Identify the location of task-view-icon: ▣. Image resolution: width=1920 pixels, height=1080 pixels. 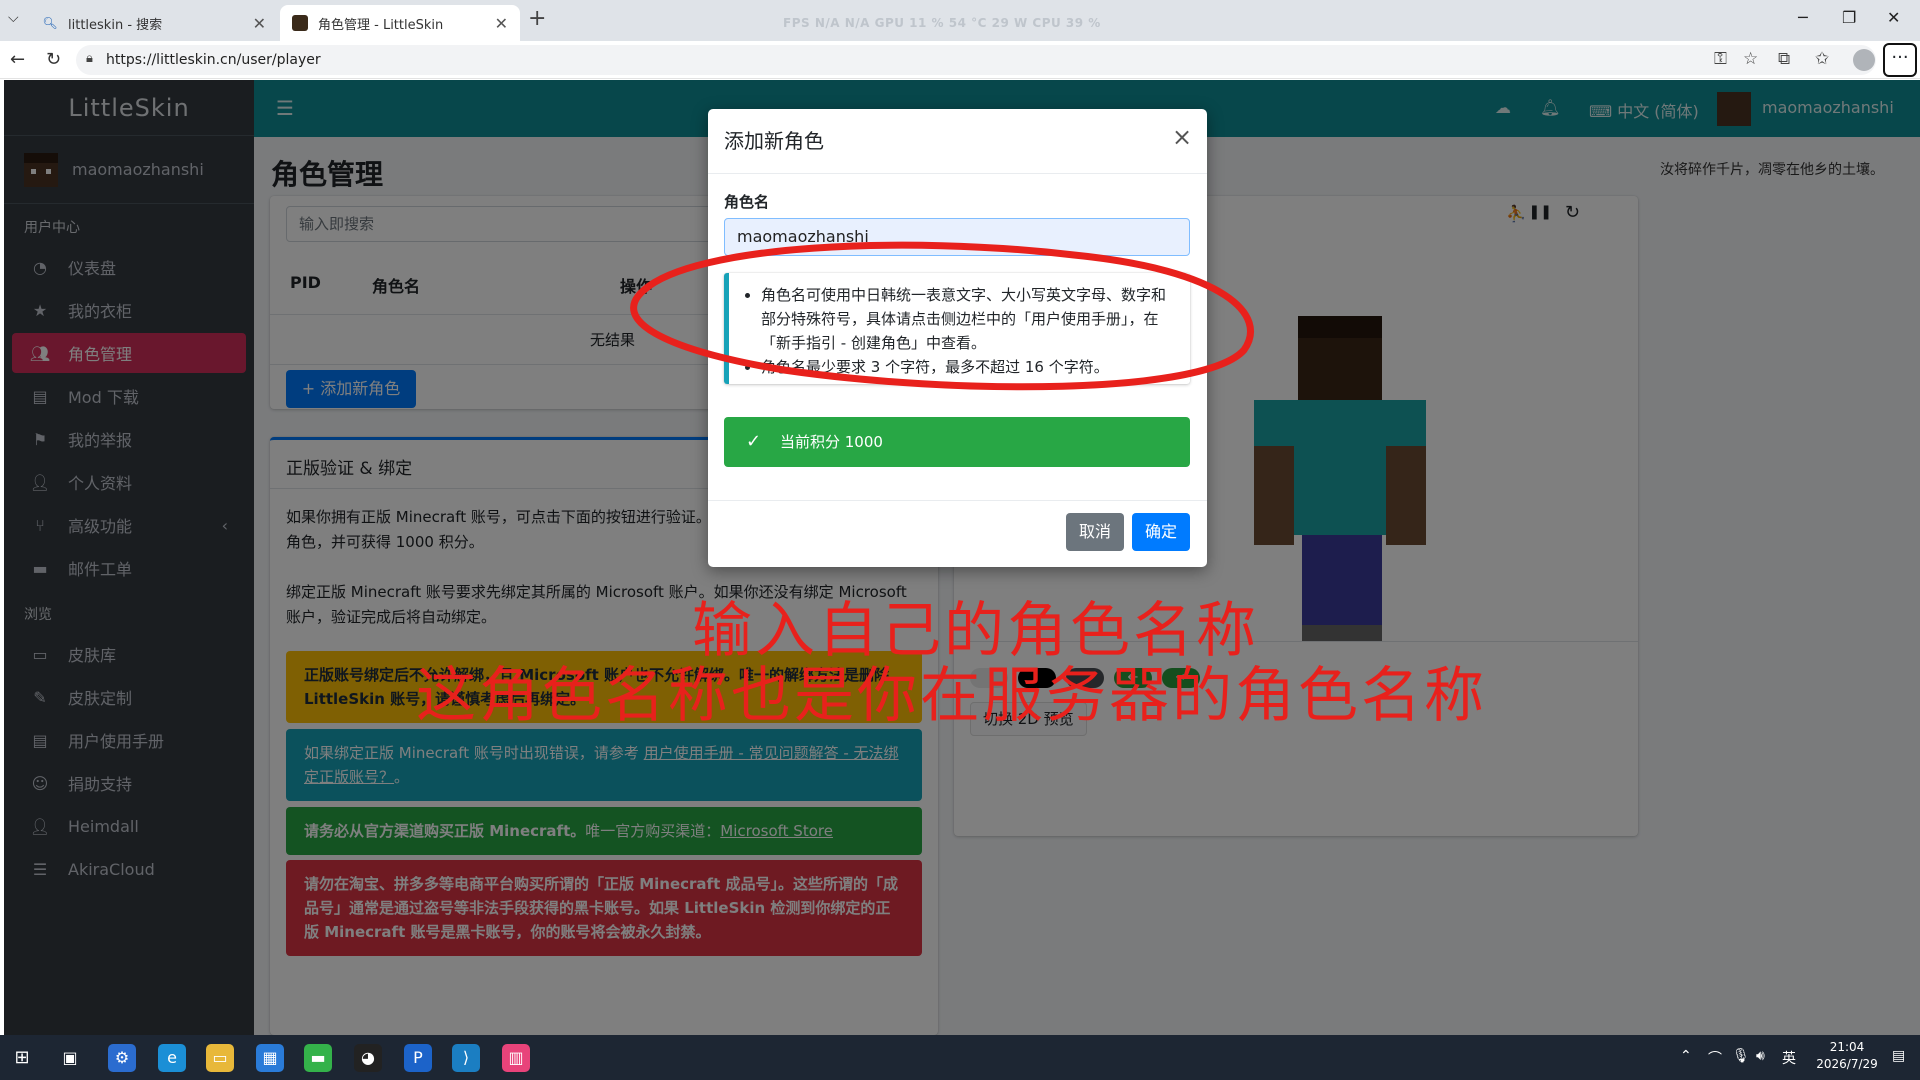
(70, 1058).